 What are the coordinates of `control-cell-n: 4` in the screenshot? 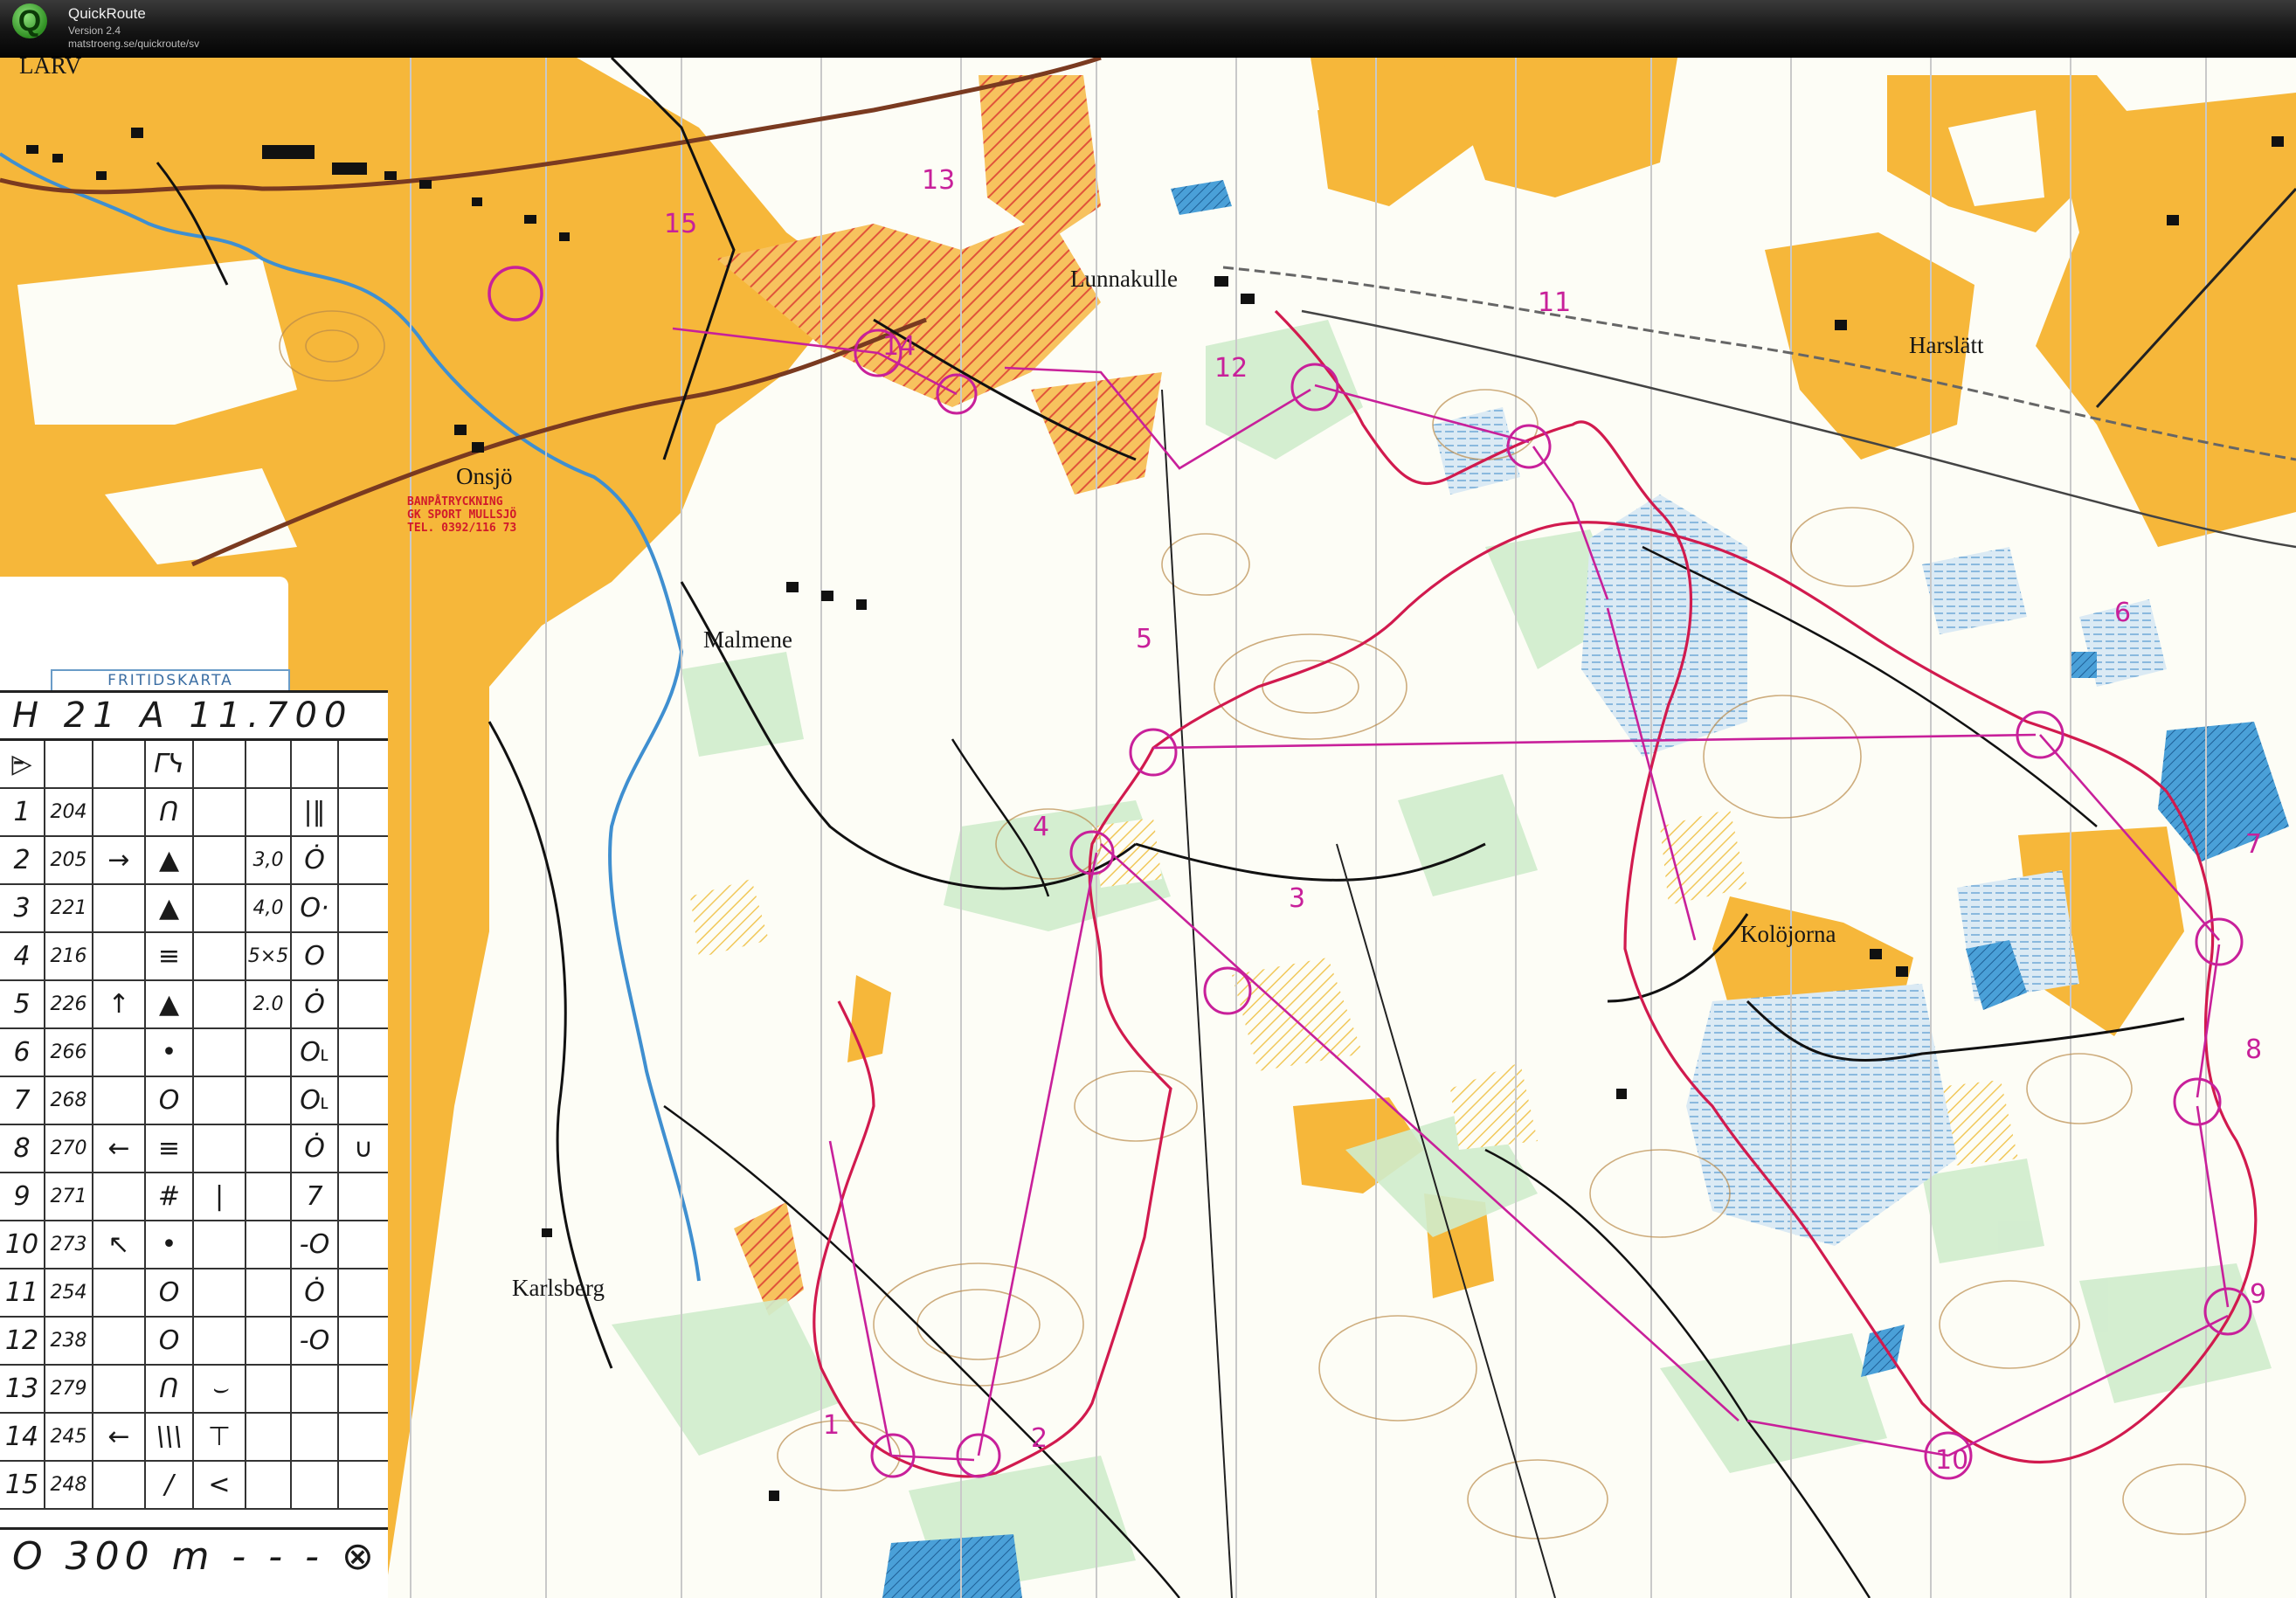 It's located at (22, 956).